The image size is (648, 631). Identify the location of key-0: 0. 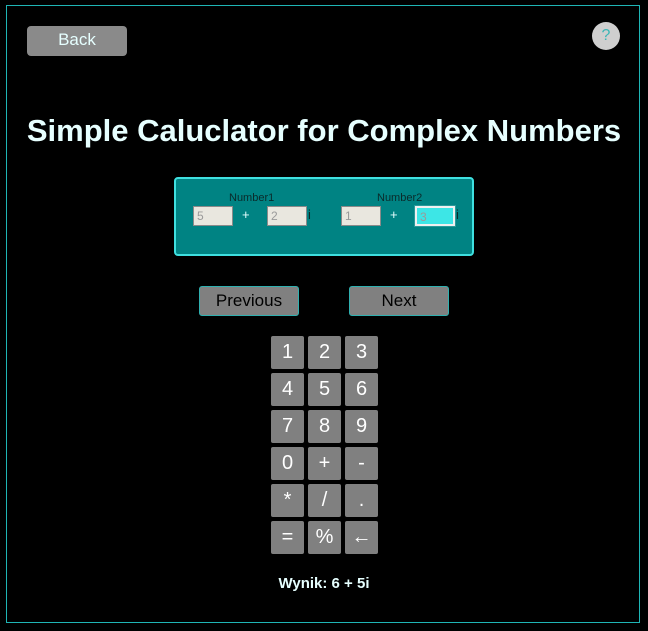
(287, 463).